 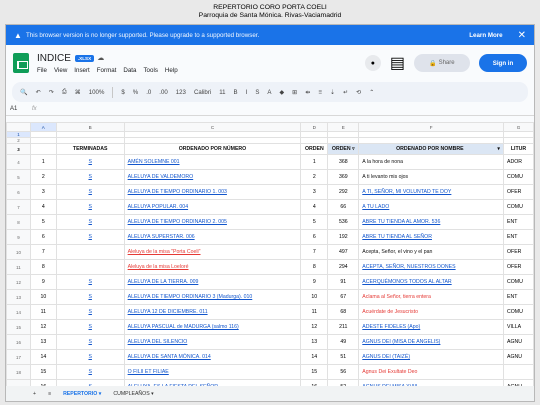 What do you see at coordinates (43, 282) in the screenshot?
I see `row-number-cell: 9` at bounding box center [43, 282].